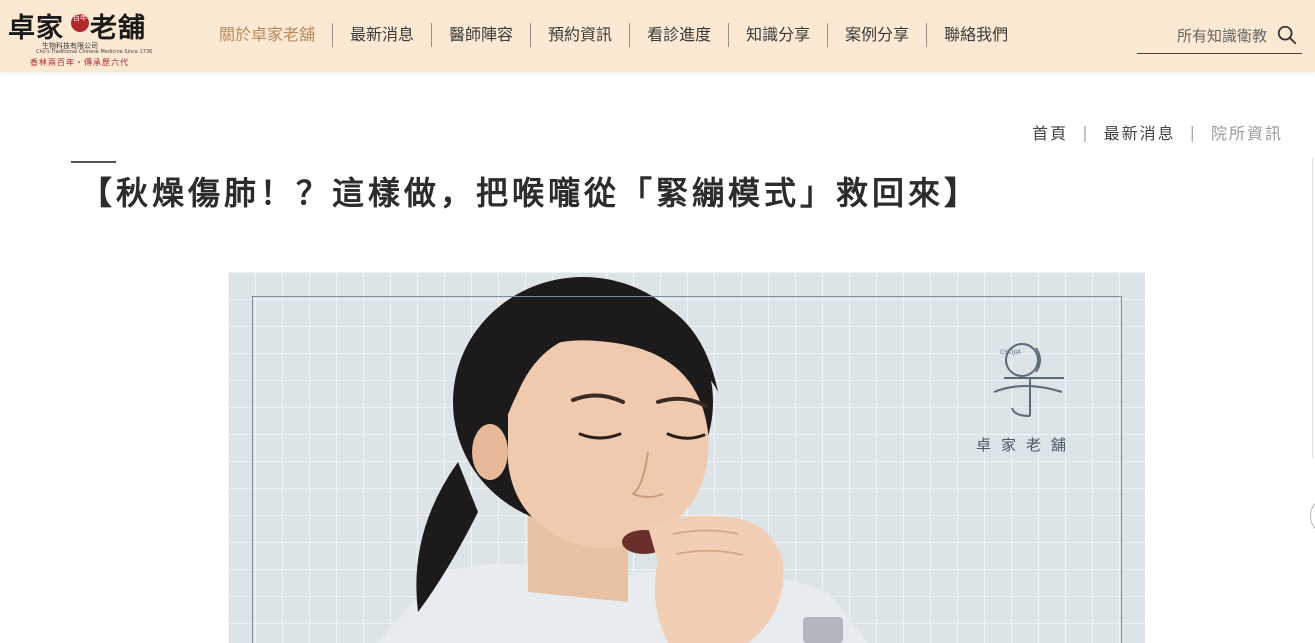 The width and height of the screenshot is (1315, 643). Describe the element at coordinates (1202, 36) in the screenshot. I see `search-input` at that location.